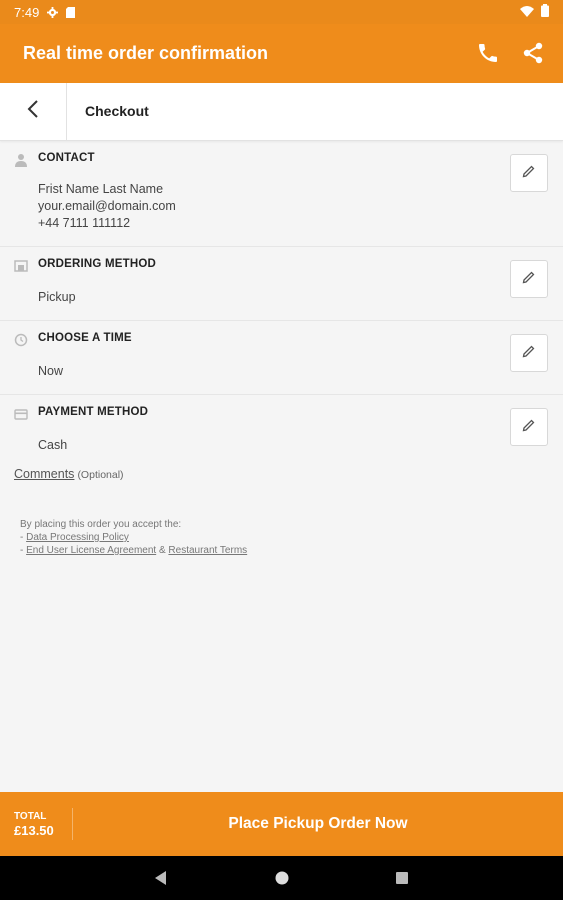 The height and width of the screenshot is (900, 563). Describe the element at coordinates (91, 550) in the screenshot. I see `eula-link: End User License Agreement` at that location.